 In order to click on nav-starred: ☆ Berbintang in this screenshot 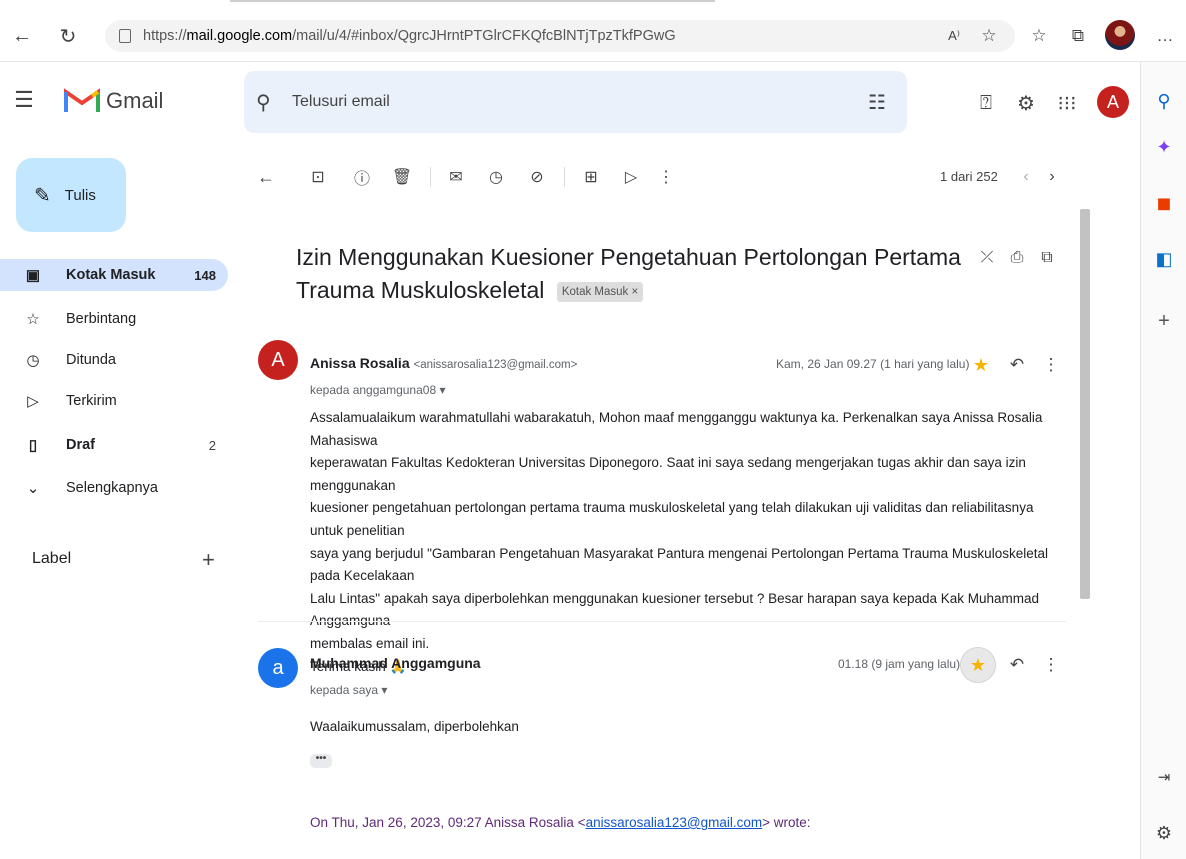, I will do `click(114, 319)`.